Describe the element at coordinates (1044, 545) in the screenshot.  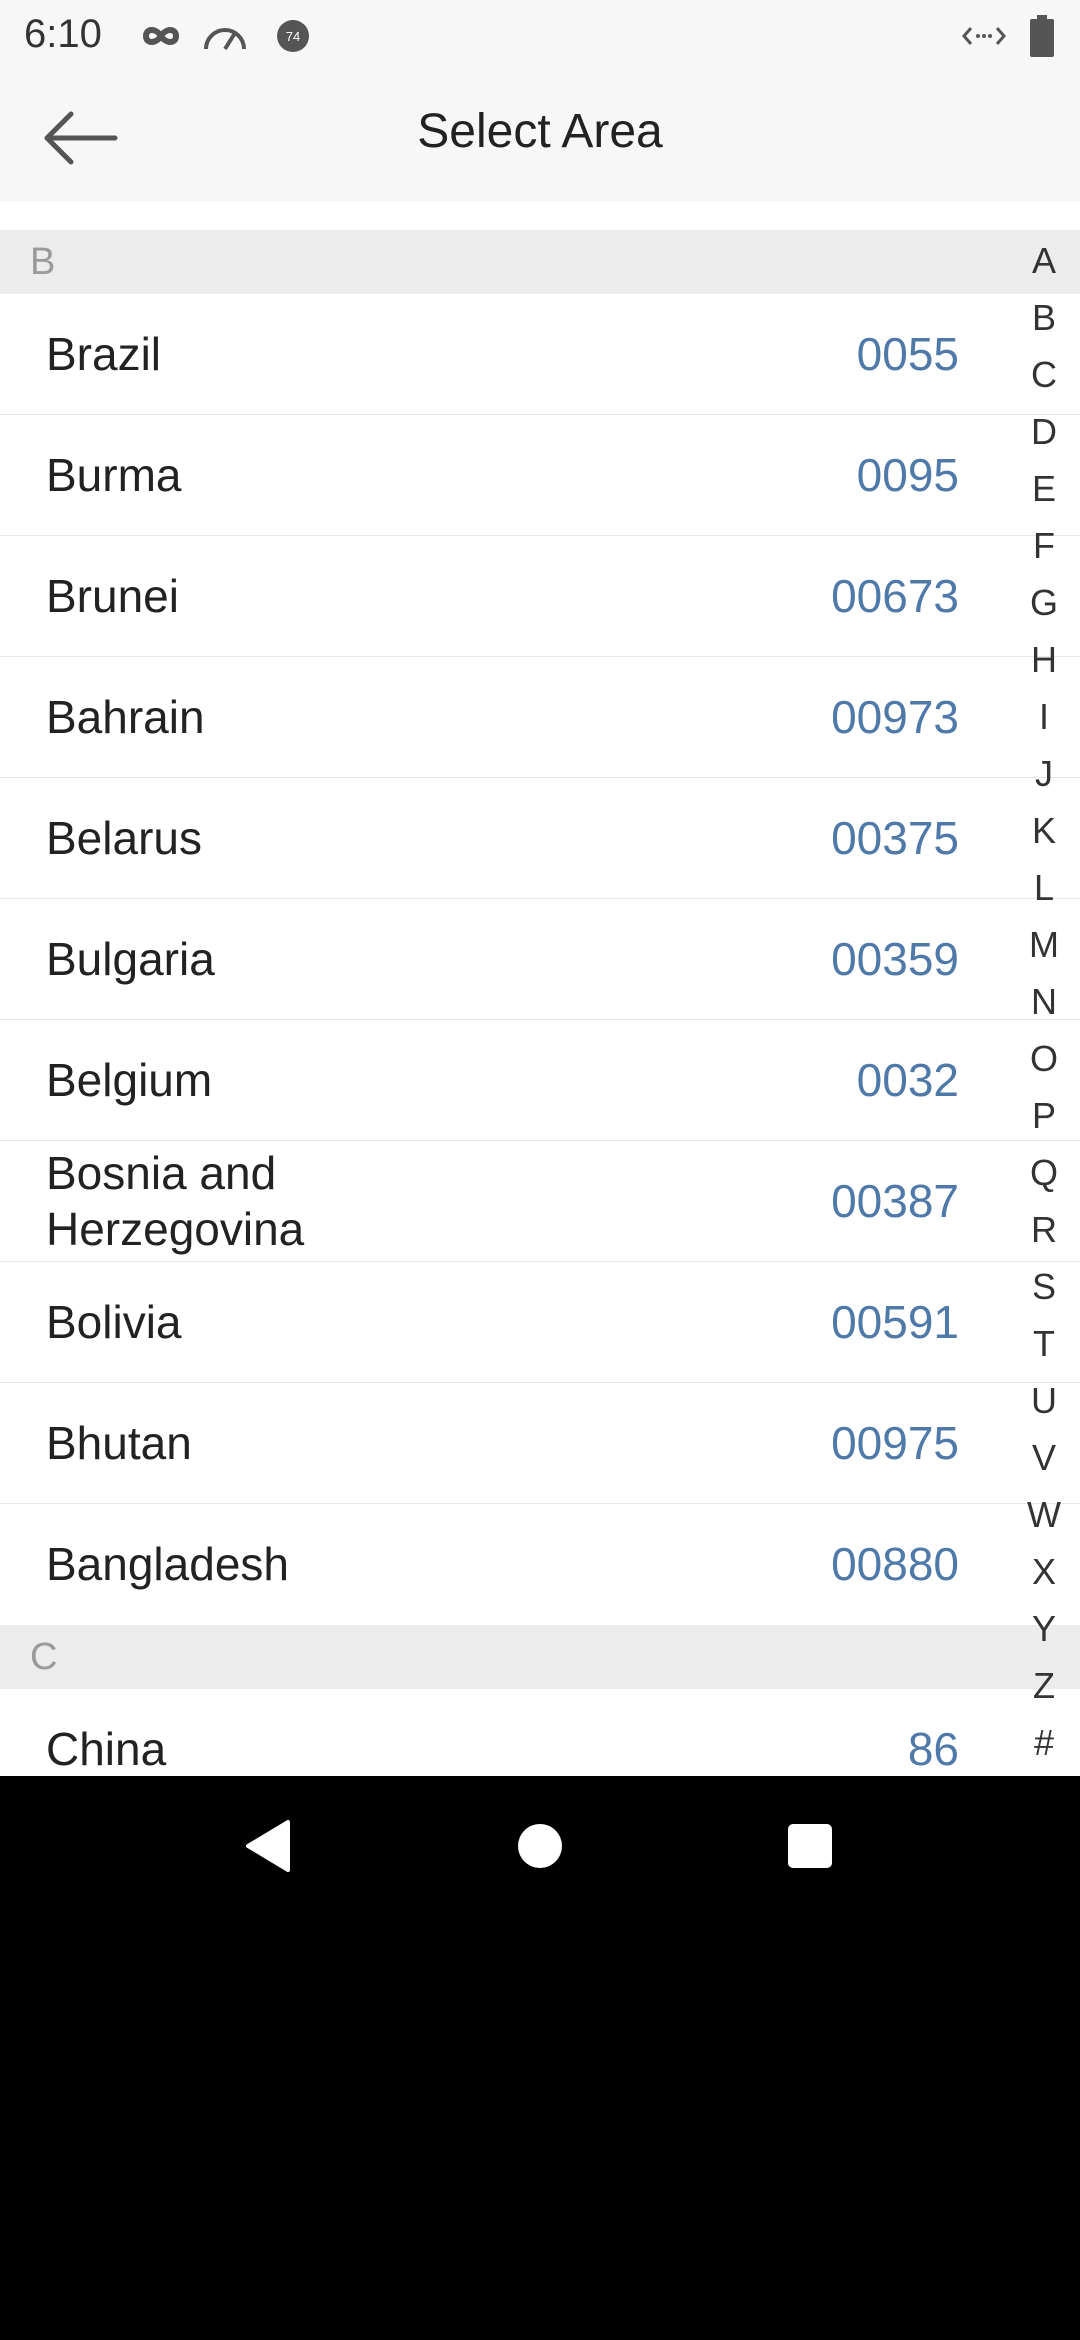
I see `index-letter: F` at that location.